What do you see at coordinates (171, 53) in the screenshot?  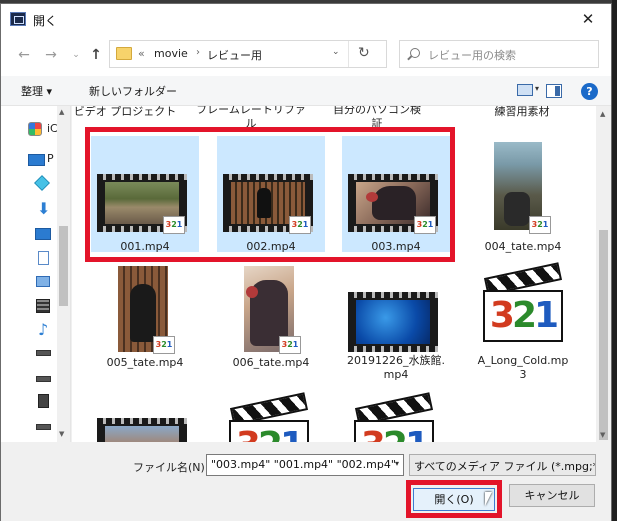 I see `breadcrumb-movie: movie` at bounding box center [171, 53].